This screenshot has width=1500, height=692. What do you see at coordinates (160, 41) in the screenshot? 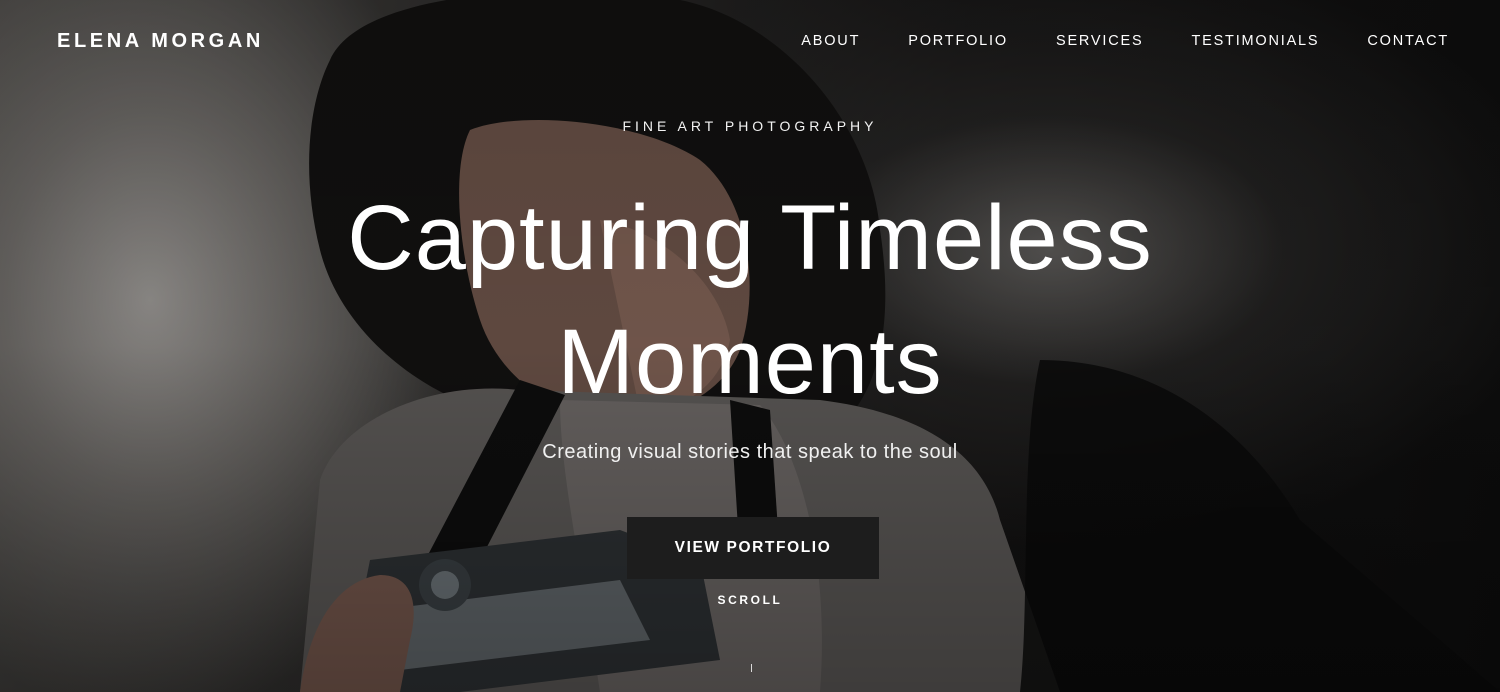
I see `site-logo: ELENA MORGAN` at bounding box center [160, 41].